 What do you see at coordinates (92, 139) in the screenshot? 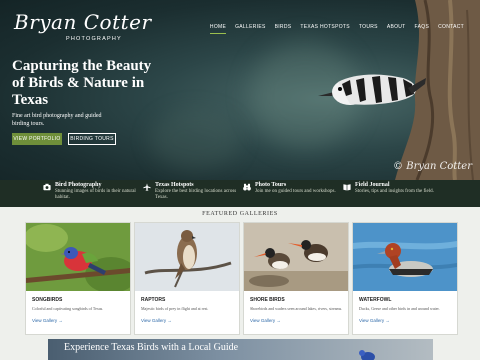
I see `birding-tours-button: BIRDING TOURS` at bounding box center [92, 139].